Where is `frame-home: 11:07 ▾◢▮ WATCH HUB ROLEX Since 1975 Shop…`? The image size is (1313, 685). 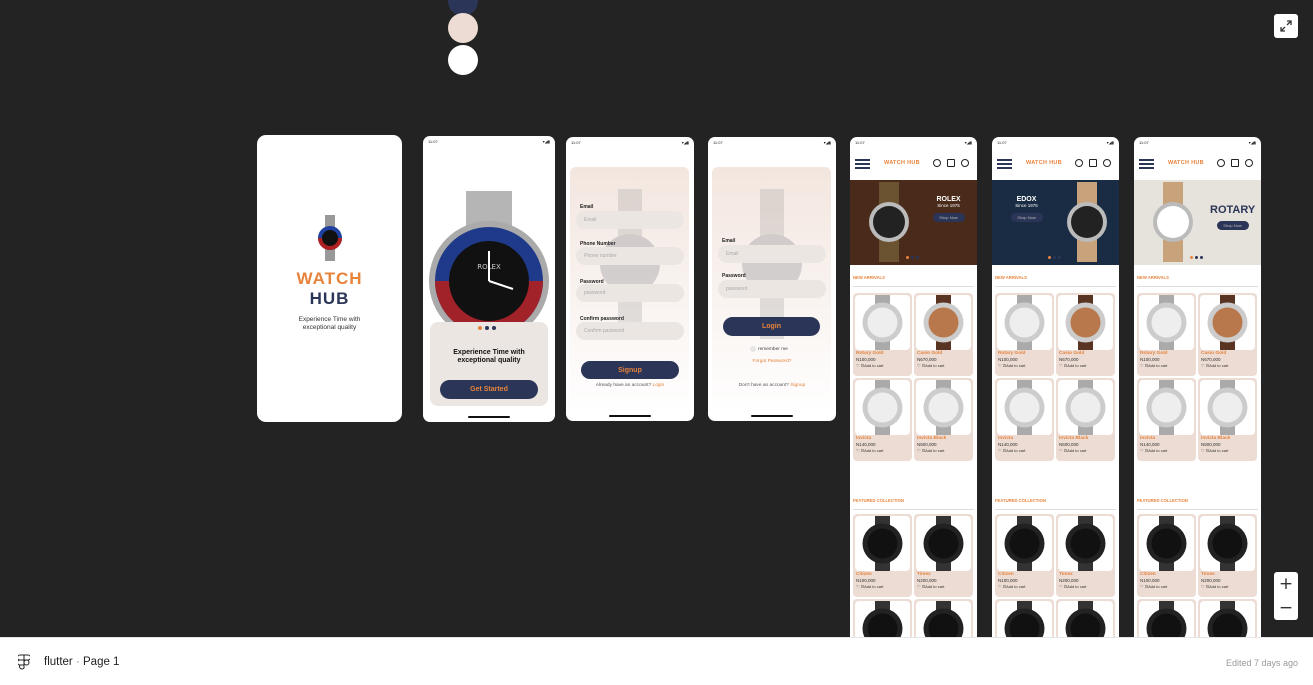
frame-home: 11:07 ▾◢▮ WATCH HUB ROLEX Since 1975 Shop… is located at coordinates (913, 387).